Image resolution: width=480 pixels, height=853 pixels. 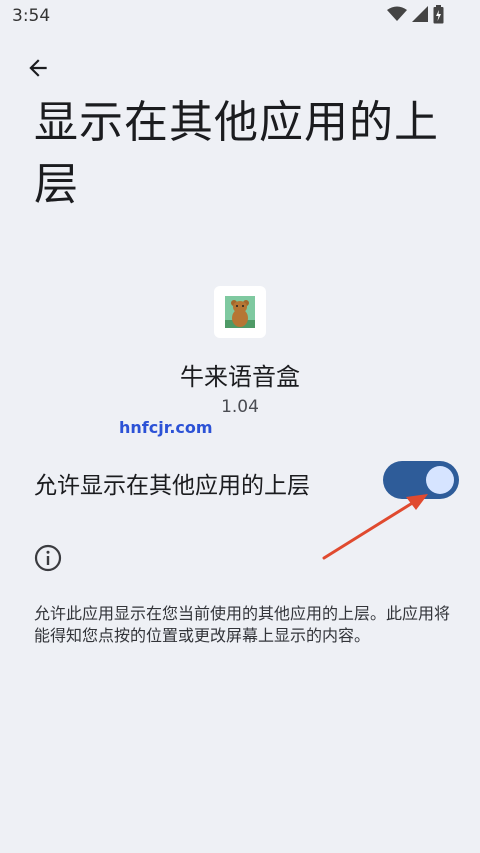 What do you see at coordinates (438, 16) in the screenshot?
I see `battery-icon` at bounding box center [438, 16].